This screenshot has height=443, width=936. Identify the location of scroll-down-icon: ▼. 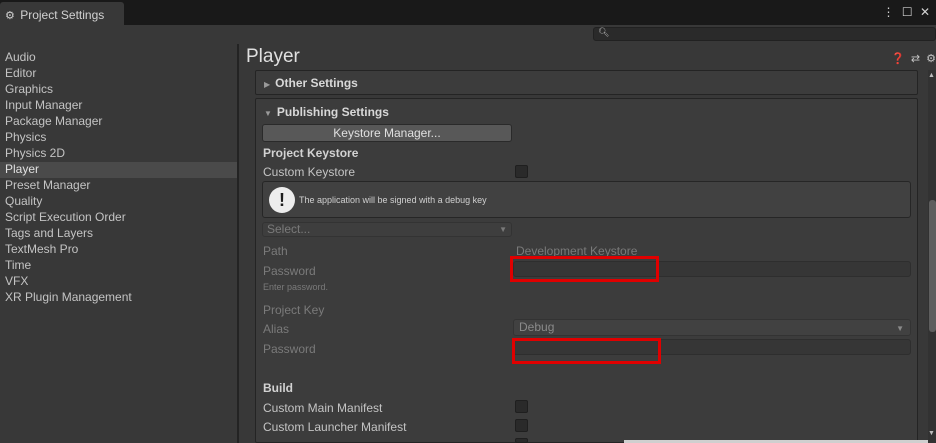
(931, 433).